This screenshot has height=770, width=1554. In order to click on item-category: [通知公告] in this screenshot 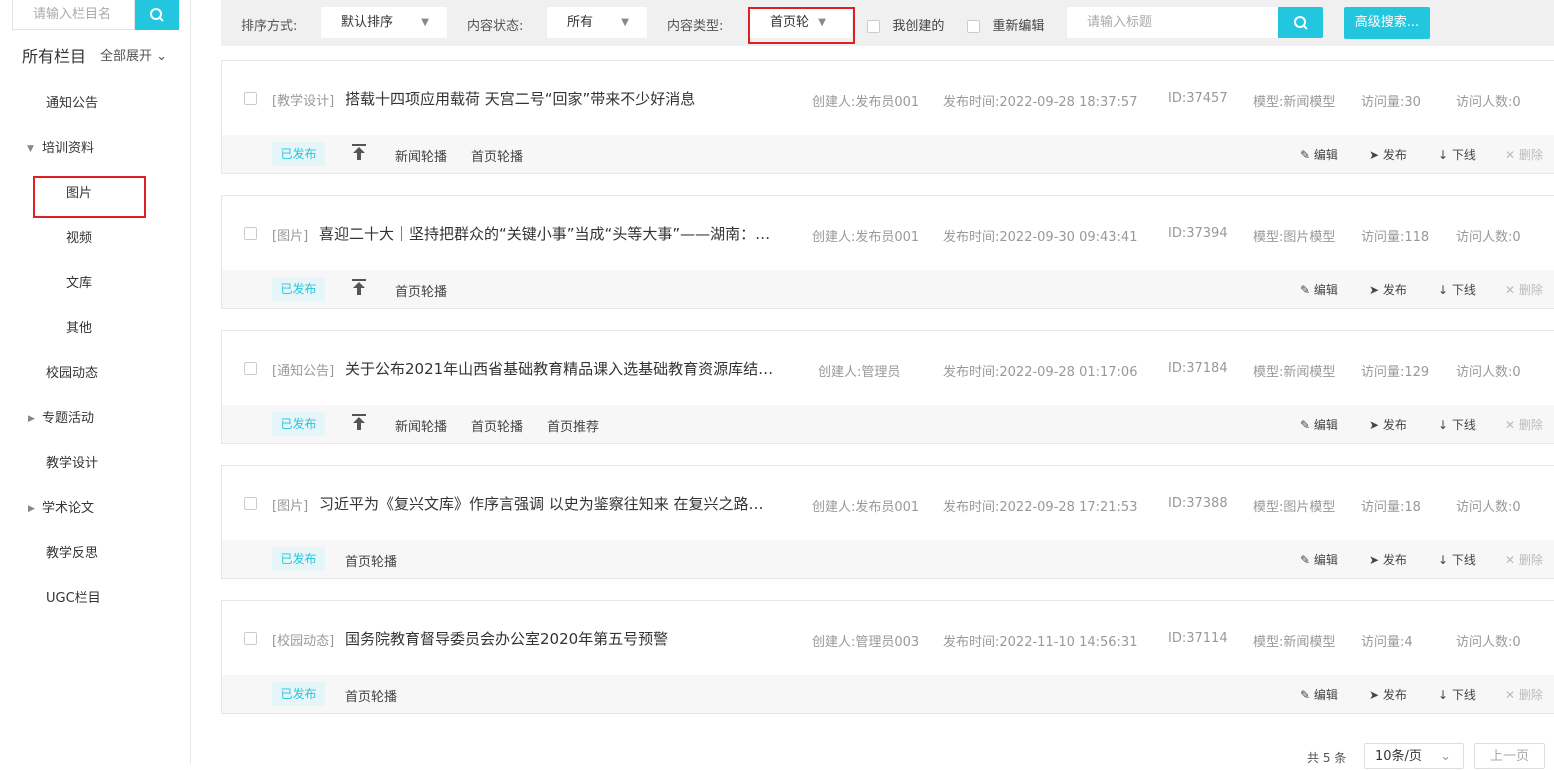, I will do `click(303, 371)`.